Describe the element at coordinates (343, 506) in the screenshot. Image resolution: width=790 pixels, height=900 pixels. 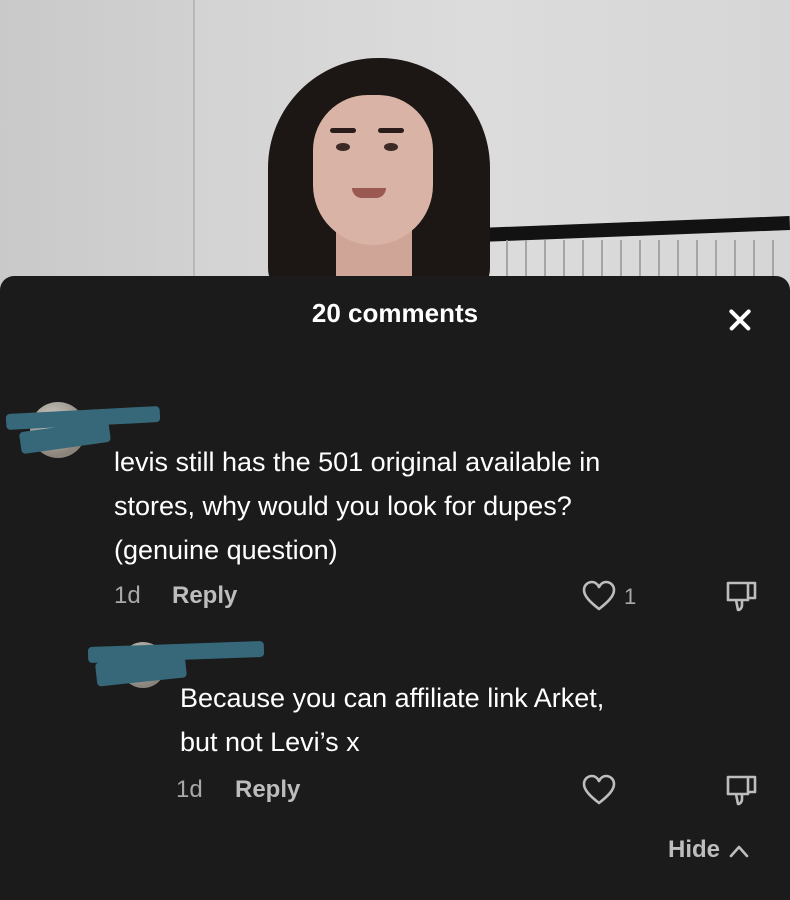
I see `comment-line: stores, why would you look for dupes?` at that location.